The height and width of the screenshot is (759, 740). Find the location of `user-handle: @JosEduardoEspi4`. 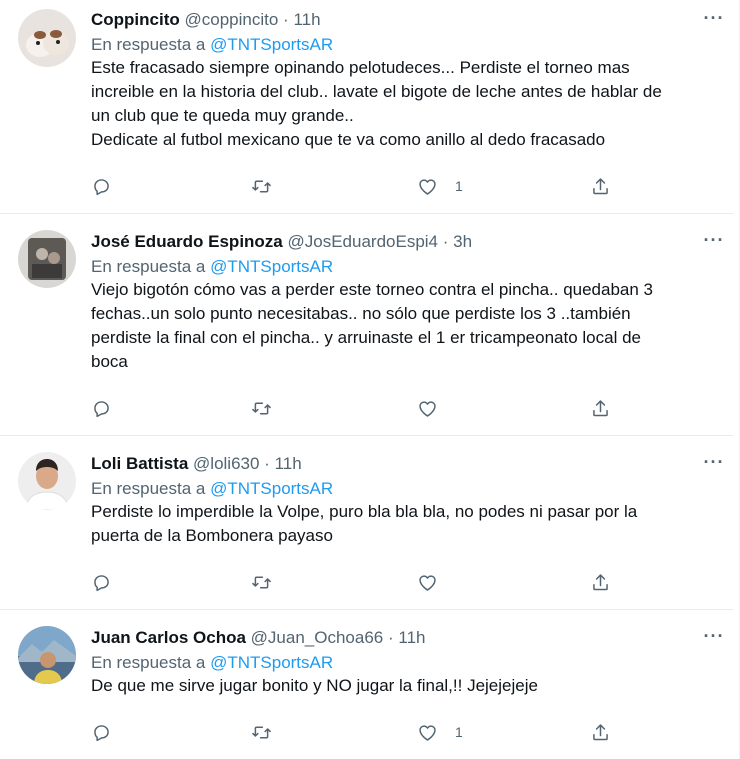

user-handle: @JosEduardoEspi4 is located at coordinates (363, 241).